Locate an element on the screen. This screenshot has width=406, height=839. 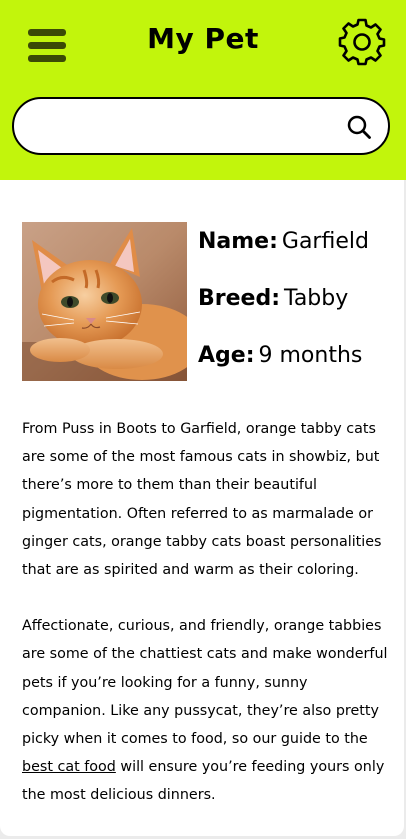
pet-name-row: Name: Garfield is located at coordinates (283, 241).